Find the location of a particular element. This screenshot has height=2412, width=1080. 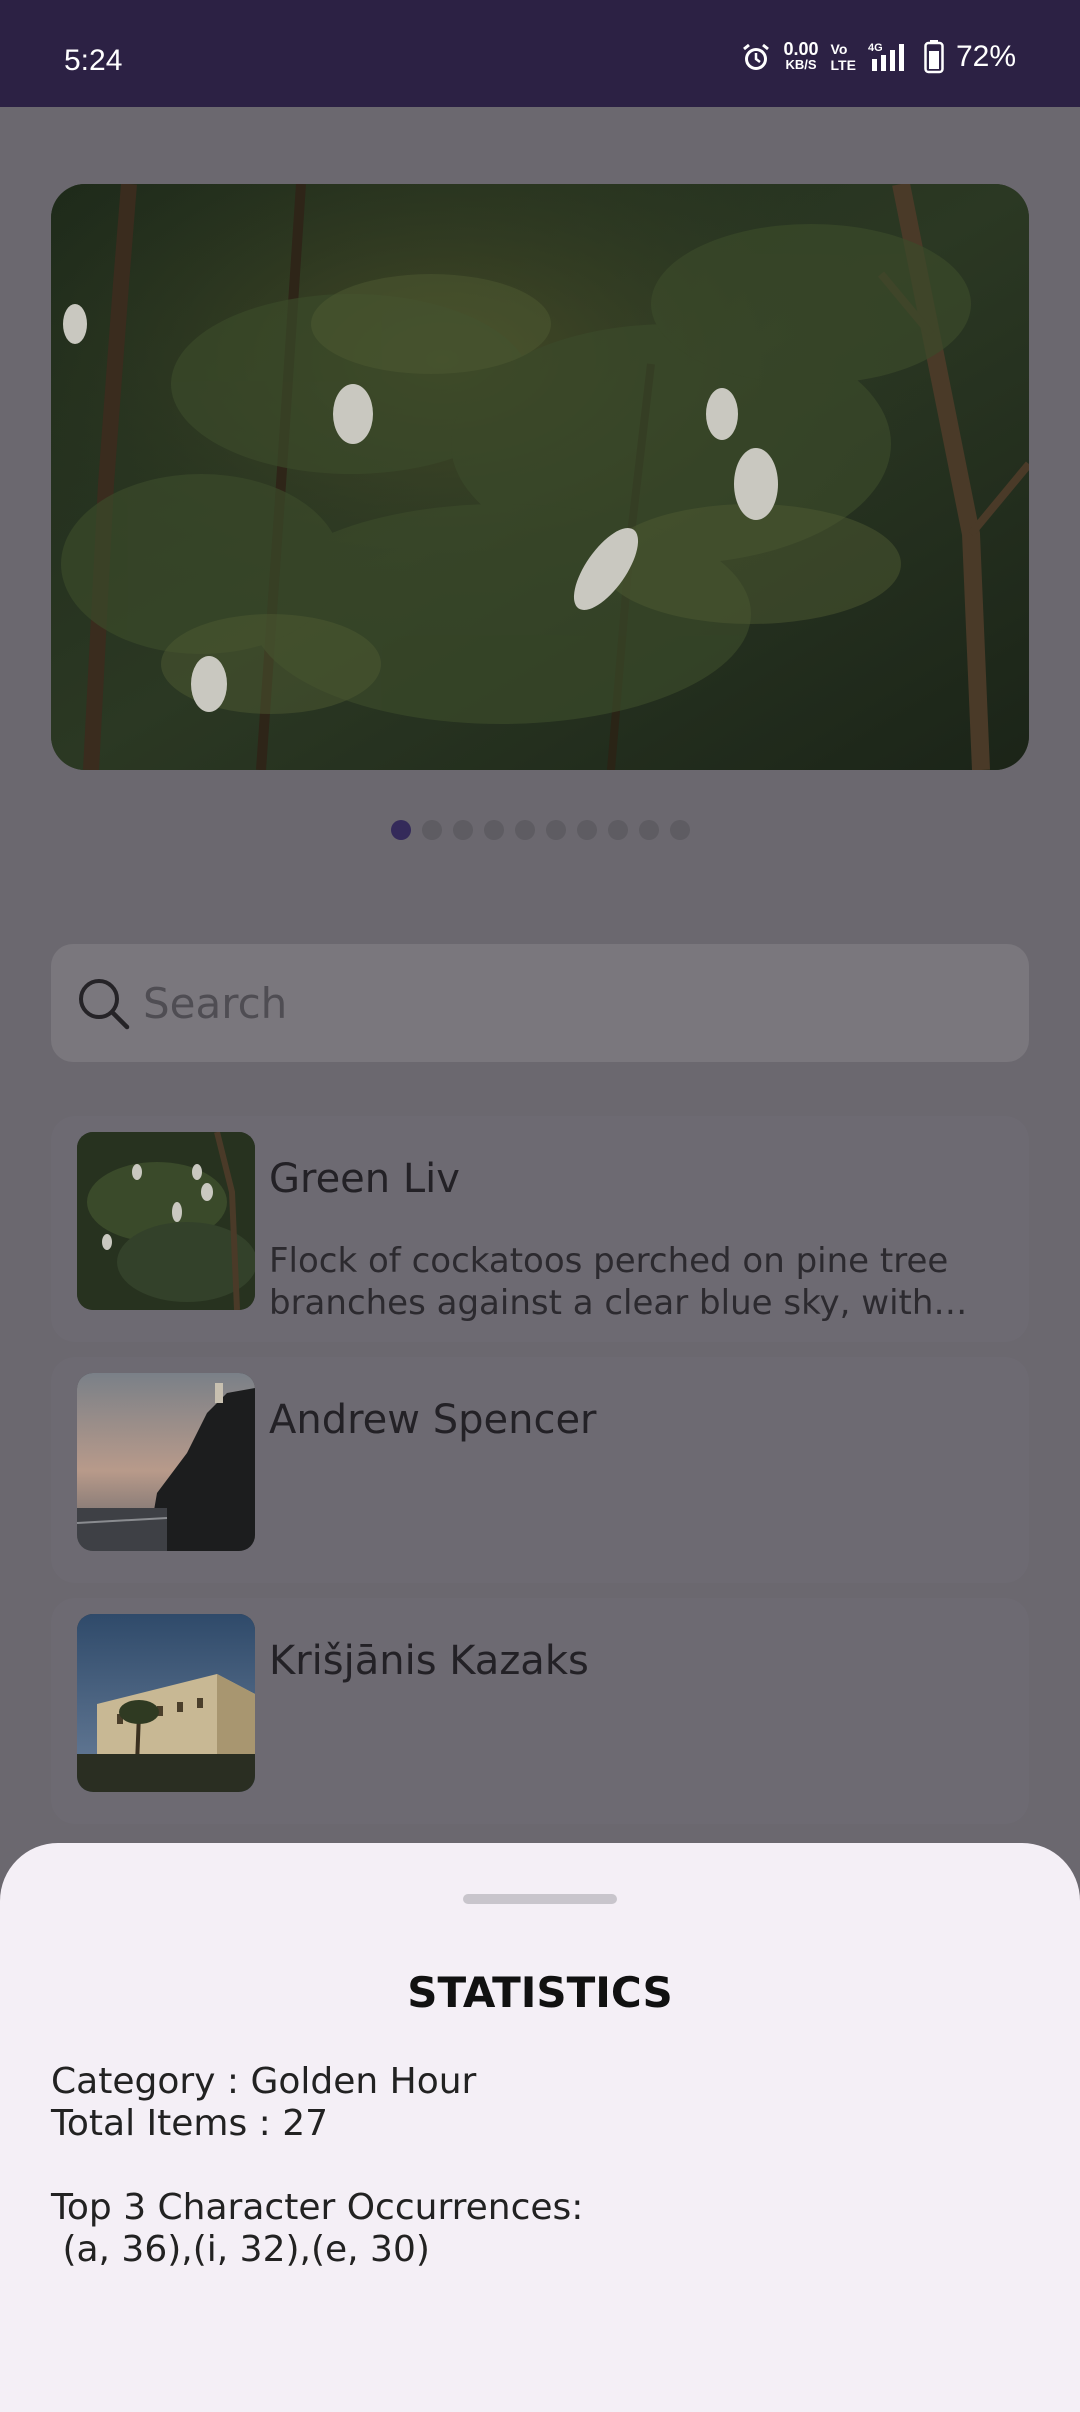

item-title: Andrew Spencer is located at coordinates (433, 1420).